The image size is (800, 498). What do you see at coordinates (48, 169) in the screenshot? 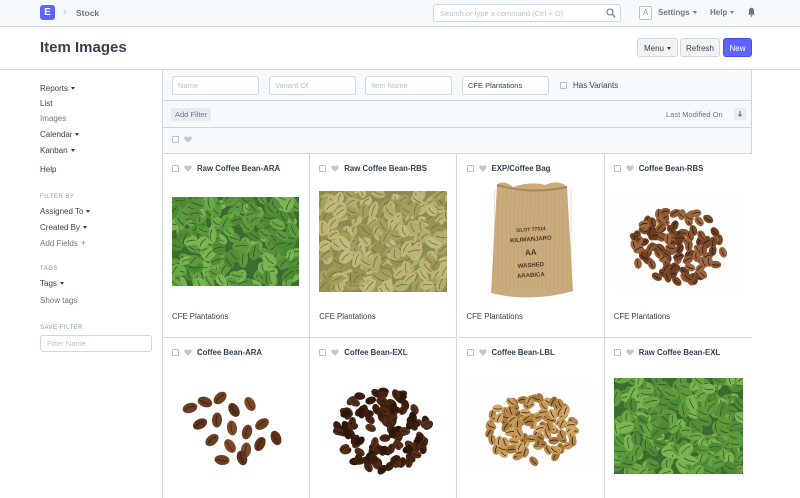
I see `sidebar-item-help: Help` at bounding box center [48, 169].